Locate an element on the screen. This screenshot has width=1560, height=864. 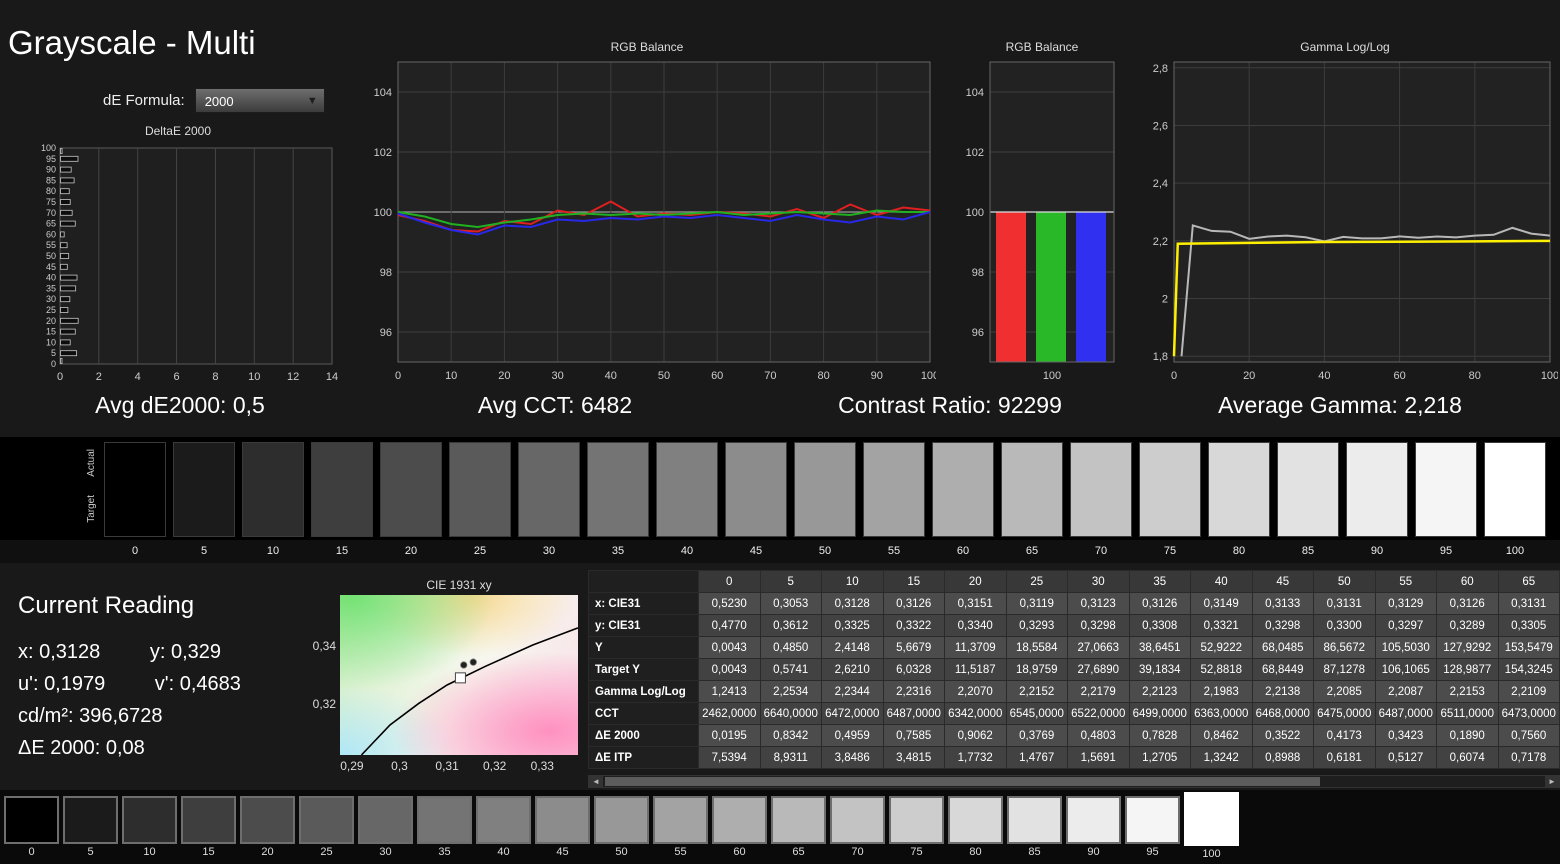
y-label: y: is located at coordinates (157, 652).